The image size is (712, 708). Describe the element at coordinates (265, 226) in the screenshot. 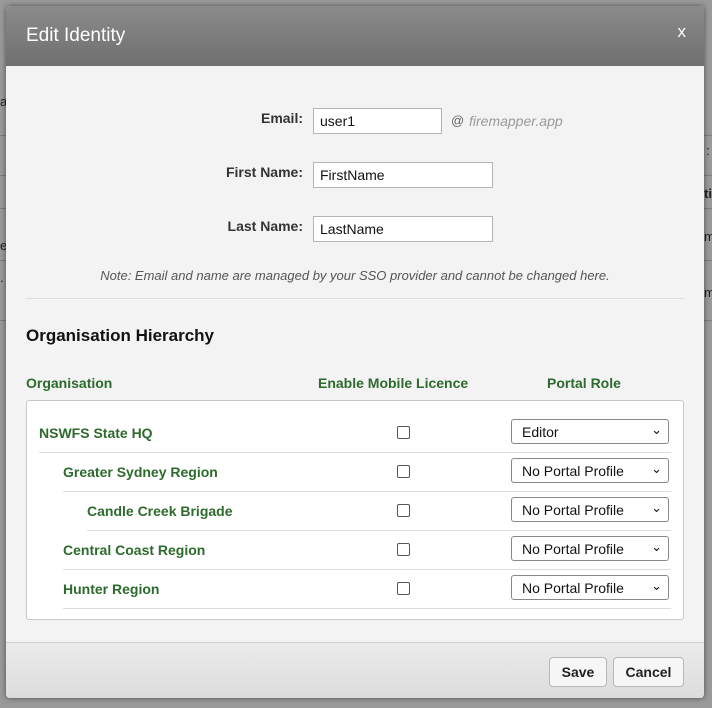

I see `last-name-label: Last Name:` at that location.